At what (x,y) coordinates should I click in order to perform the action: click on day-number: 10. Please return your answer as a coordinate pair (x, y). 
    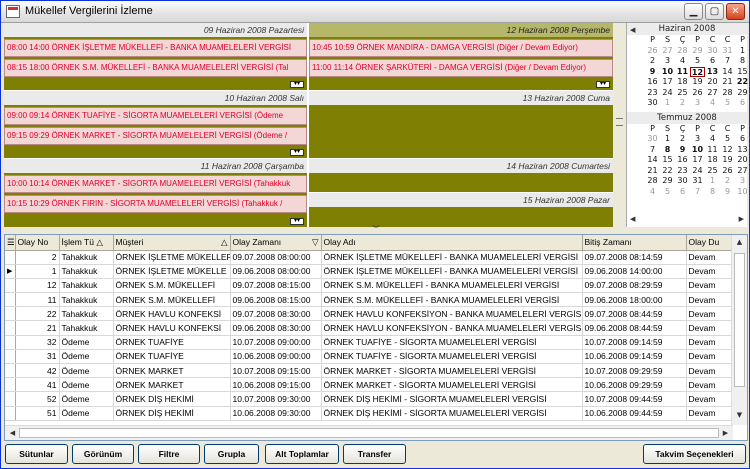
    Looking at the image, I should click on (697, 150).